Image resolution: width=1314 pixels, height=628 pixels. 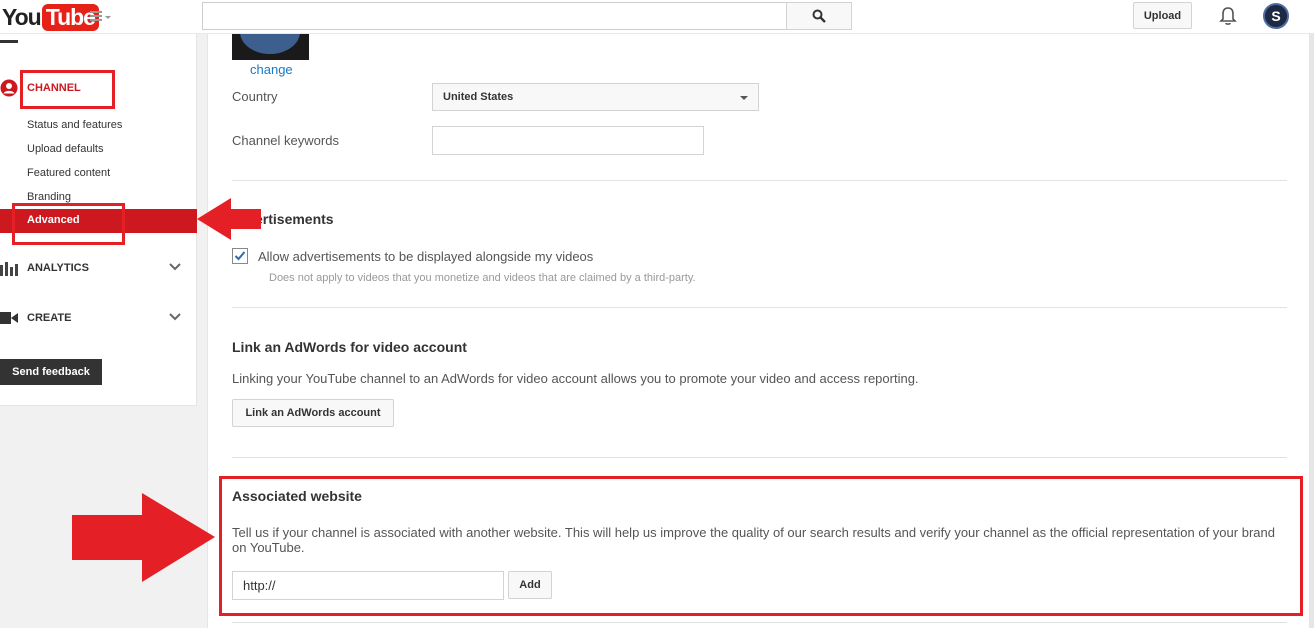 I want to click on search-icon, so click(x=819, y=16).